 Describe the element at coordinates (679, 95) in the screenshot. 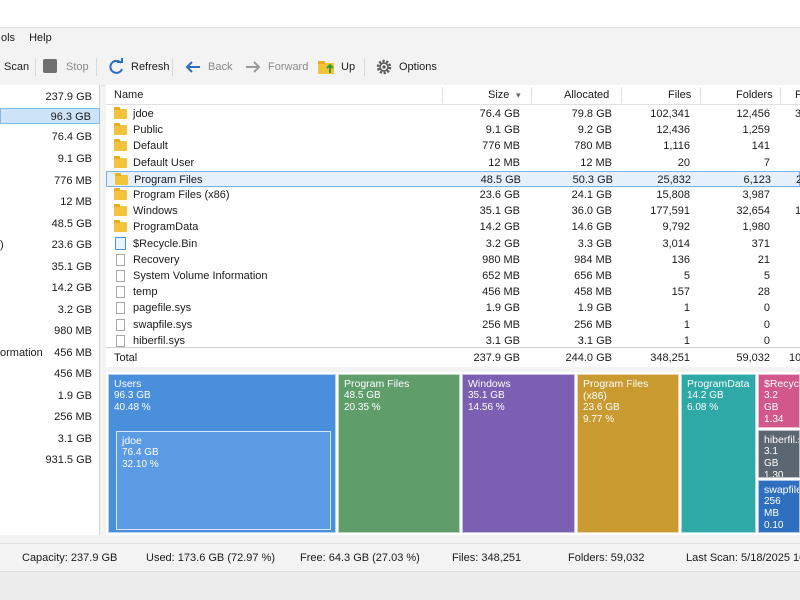

I see `header-files: Files` at that location.